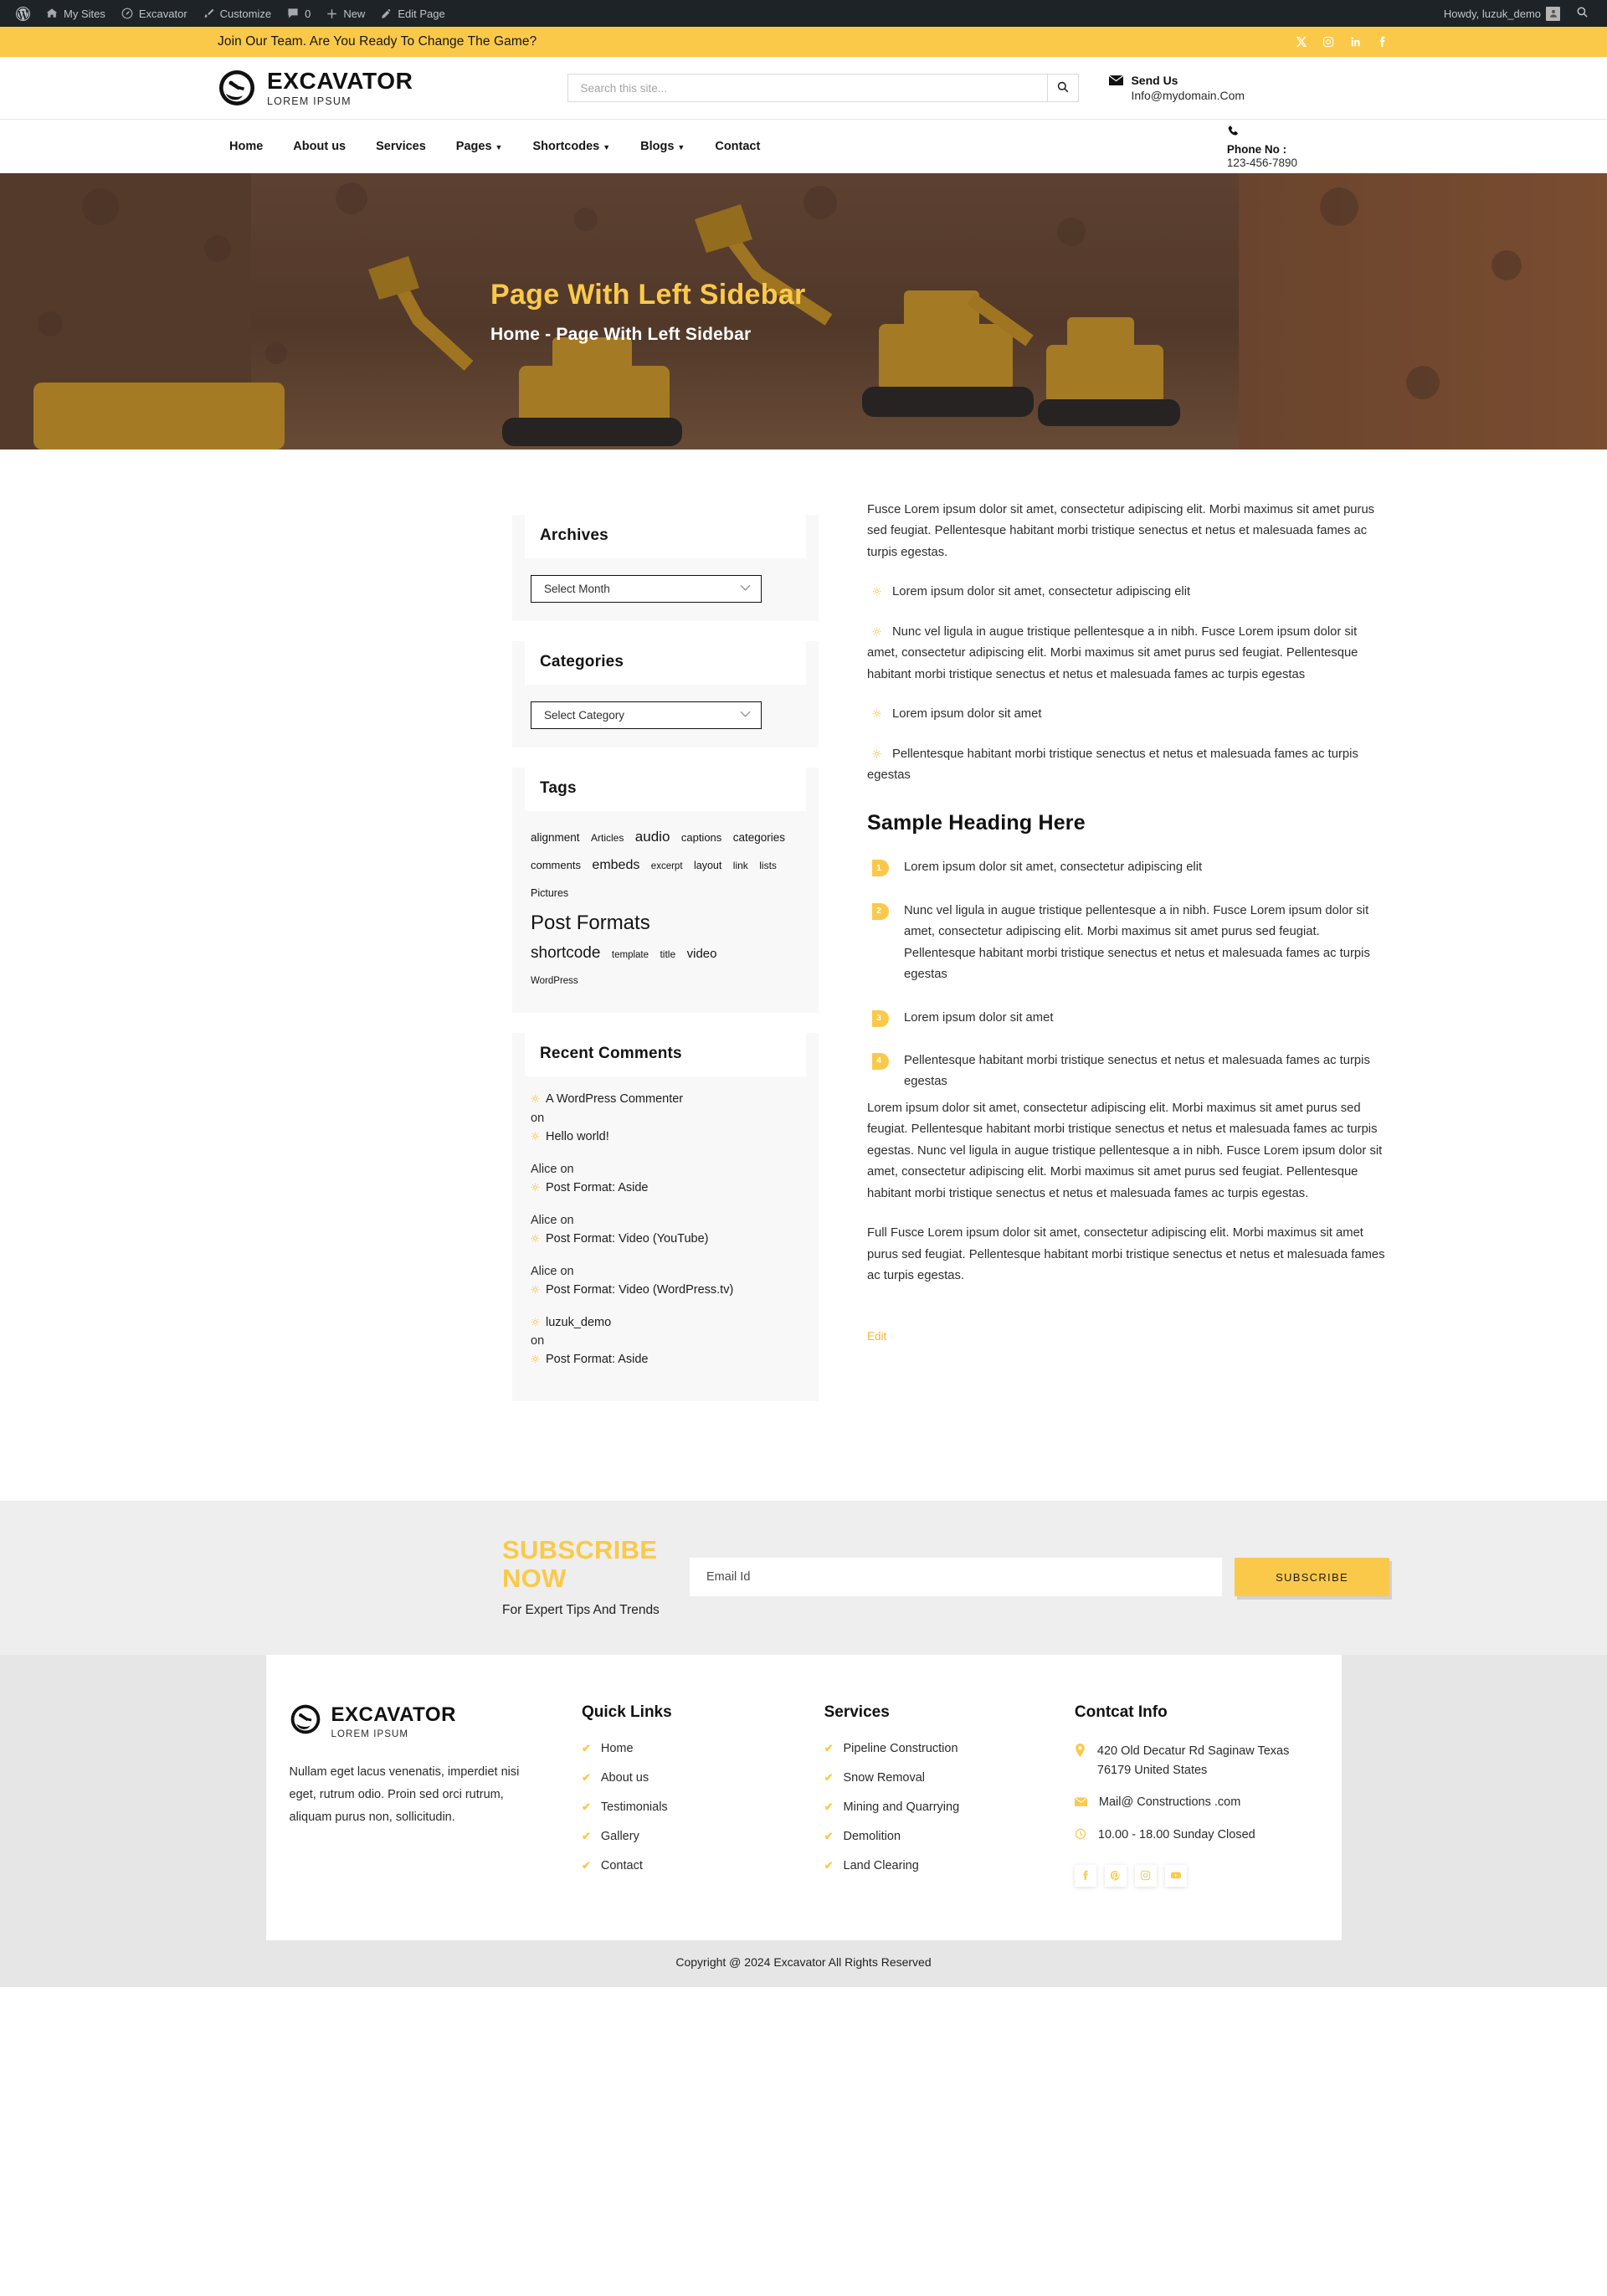 Image resolution: width=1607 pixels, height=2296 pixels. I want to click on nav-item-pages: Pages ▼, so click(479, 146).